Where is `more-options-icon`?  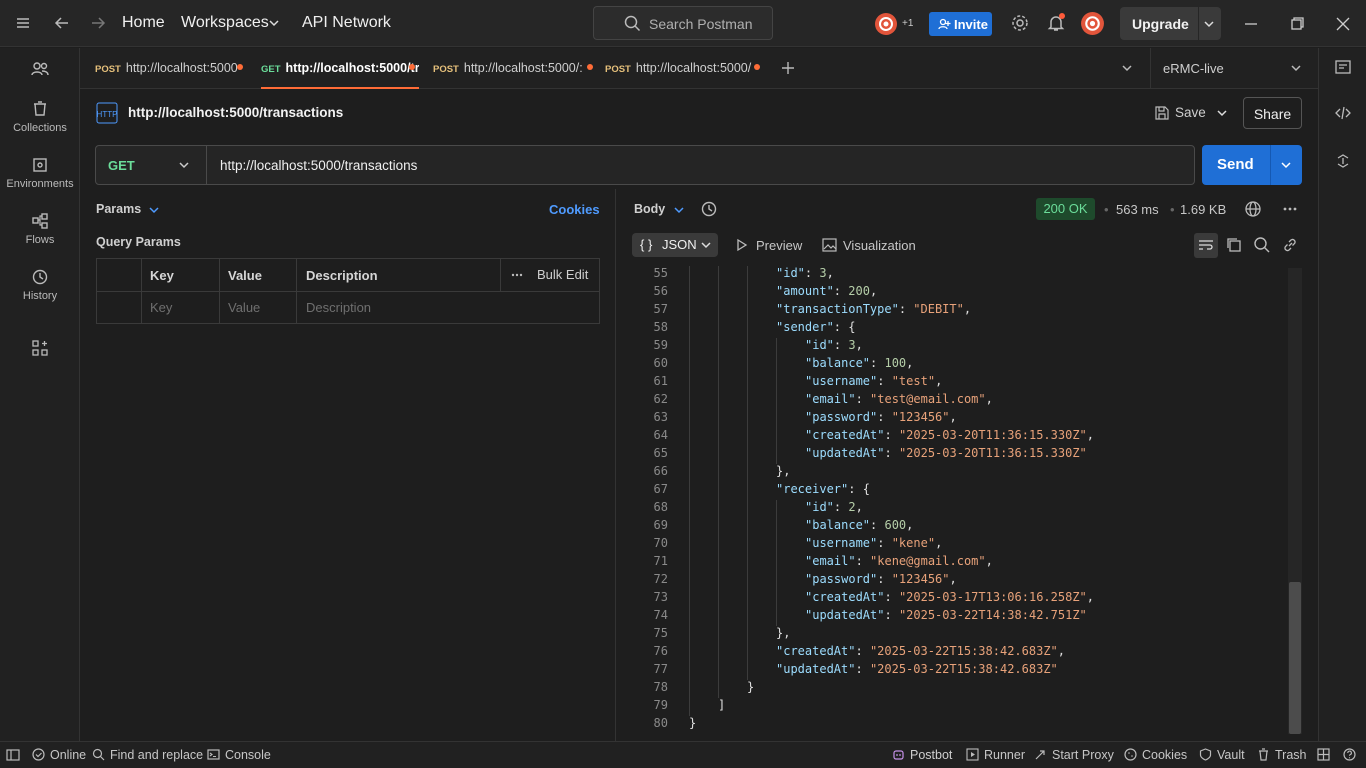 more-options-icon is located at coordinates (1290, 209).